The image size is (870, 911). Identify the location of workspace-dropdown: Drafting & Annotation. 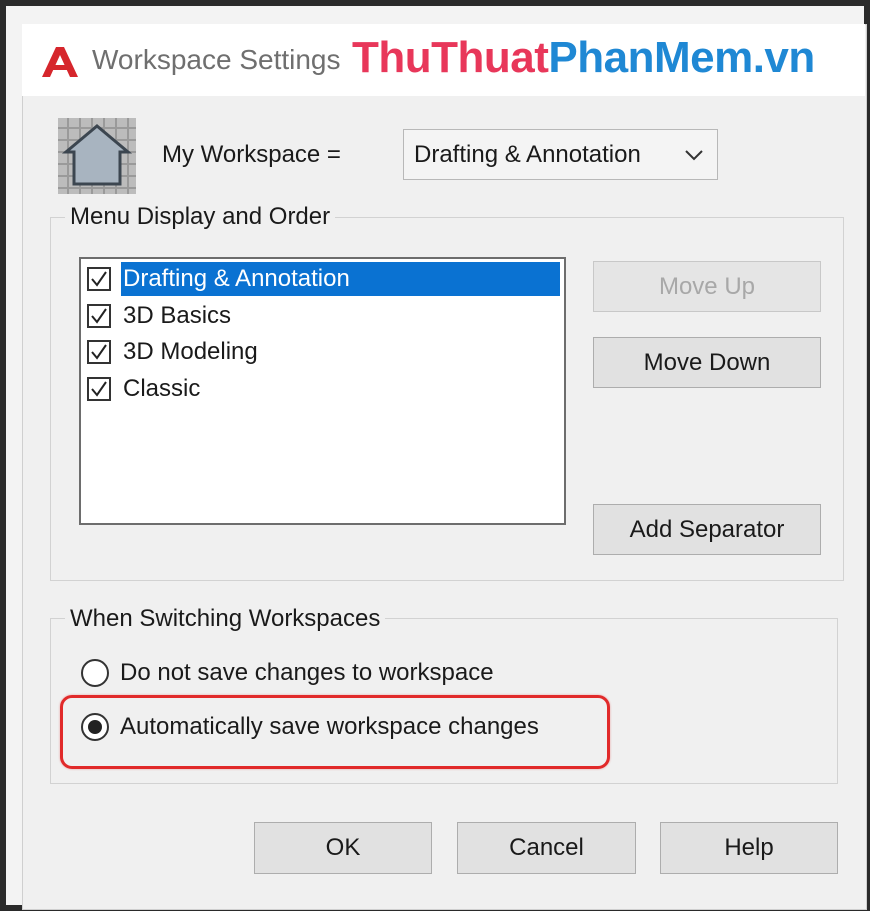
(560, 154).